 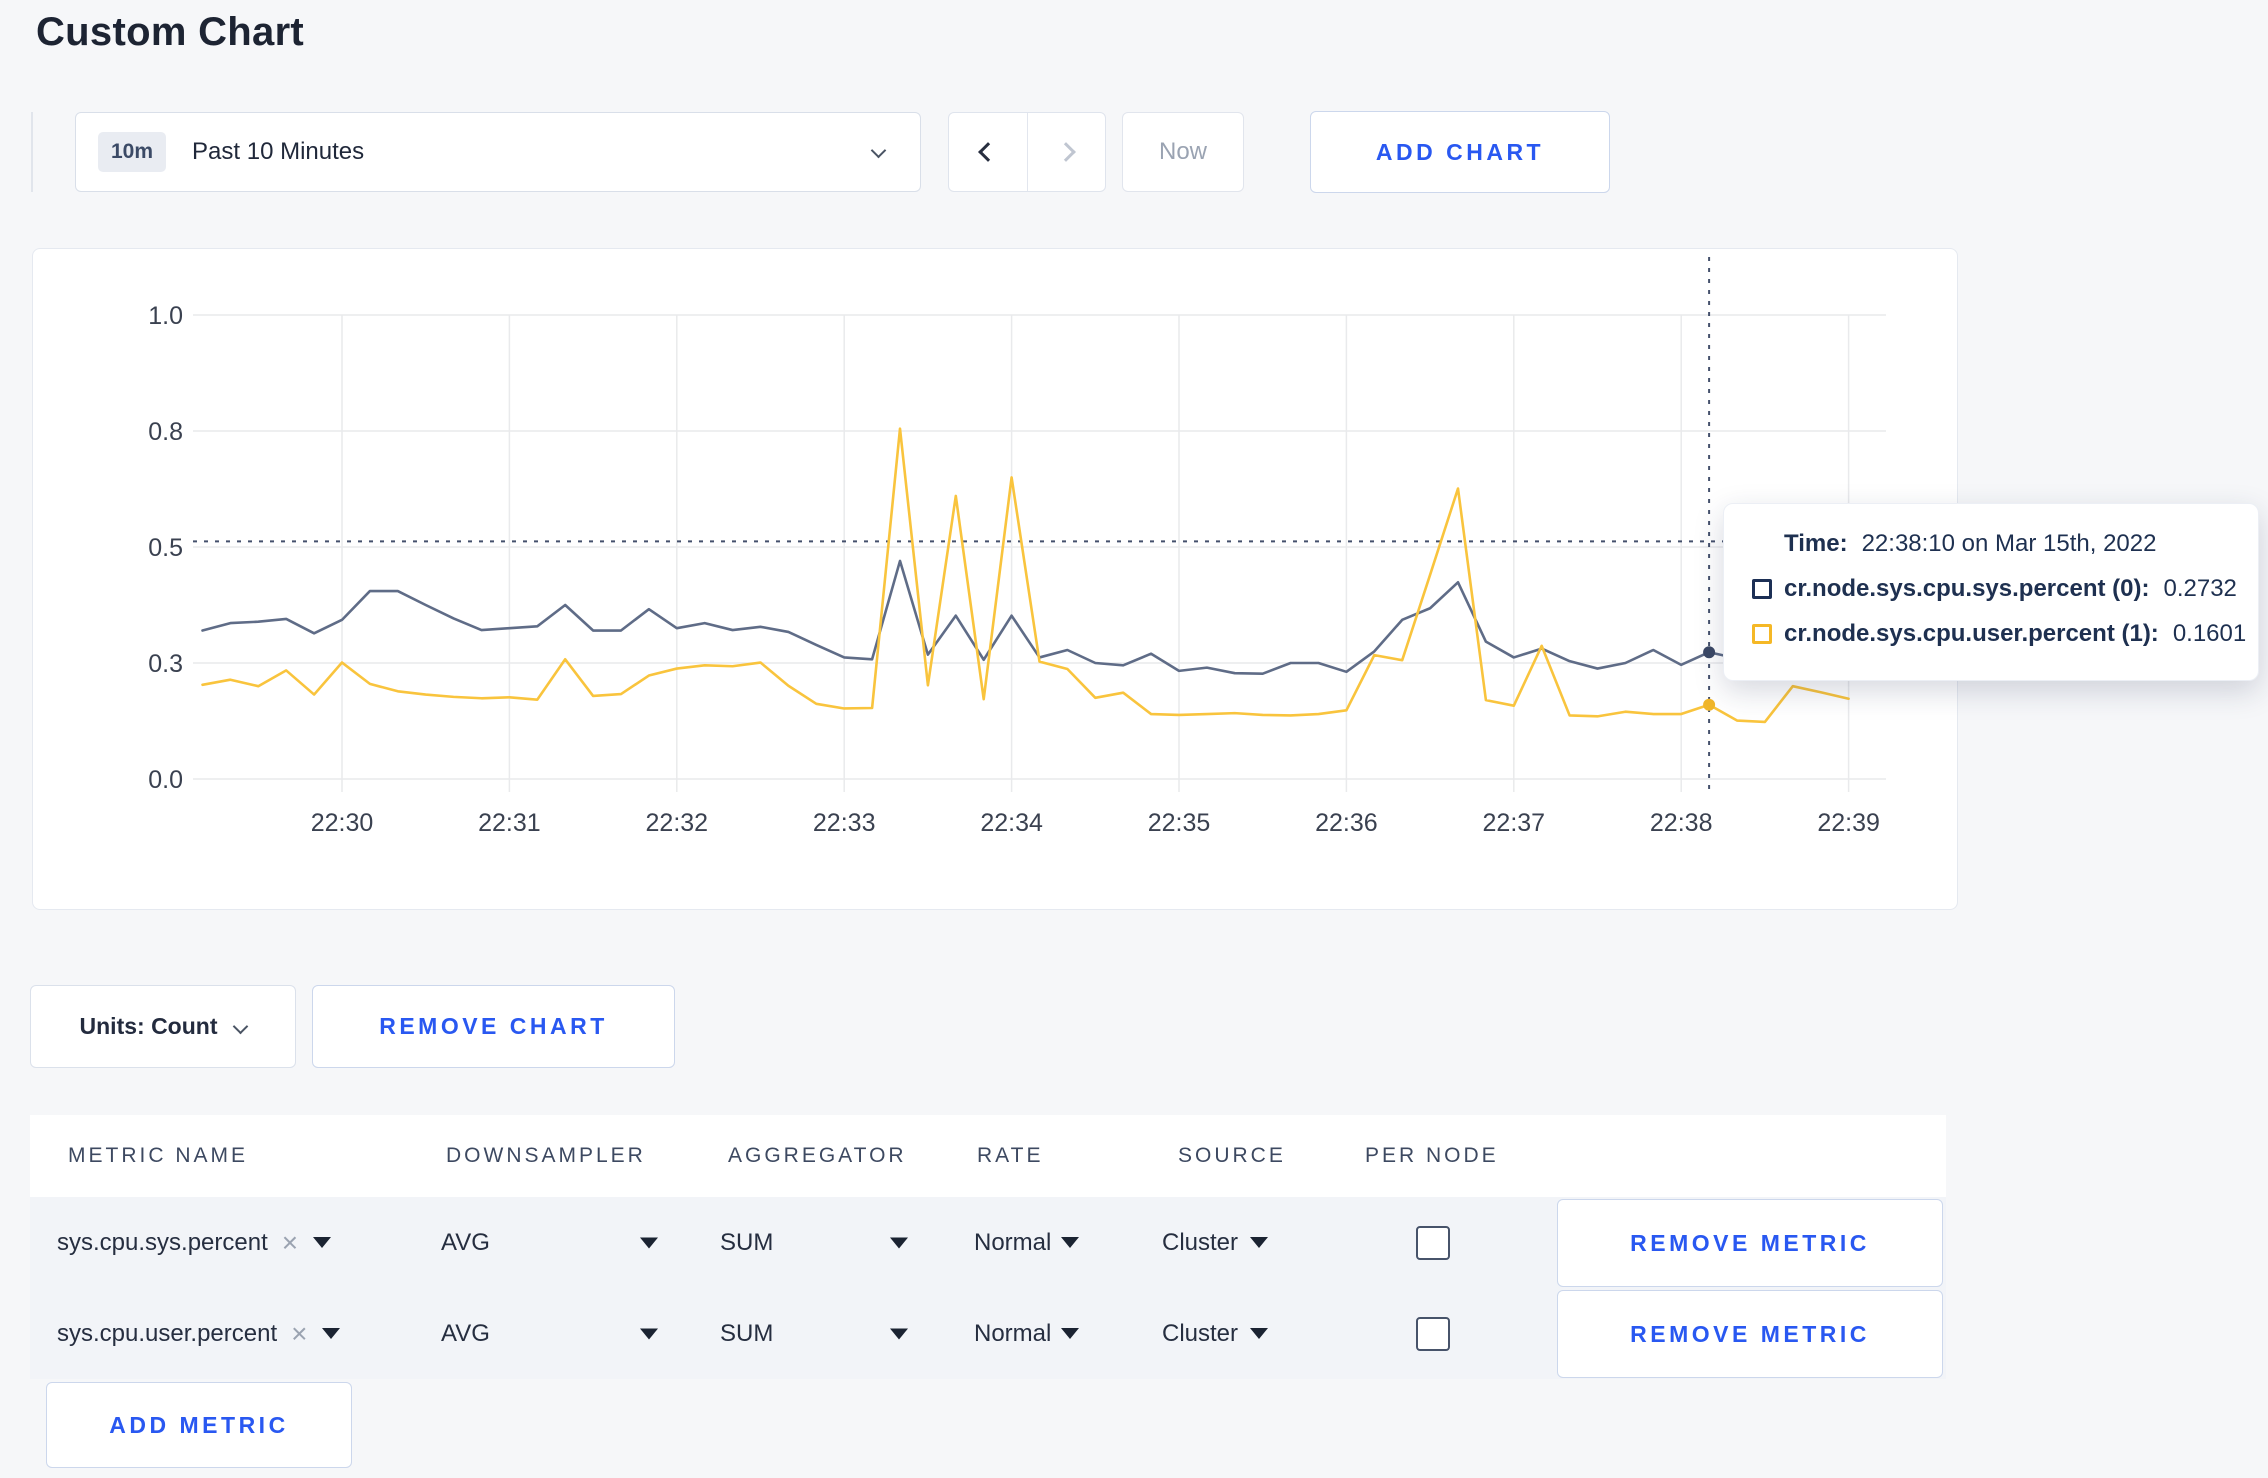 What do you see at coordinates (1514, 823) in the screenshot?
I see `svg-text: 22:37` at bounding box center [1514, 823].